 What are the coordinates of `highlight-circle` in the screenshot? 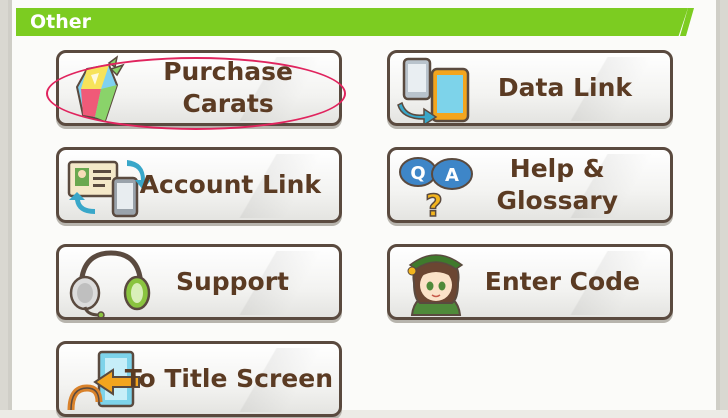 It's located at (196, 93).